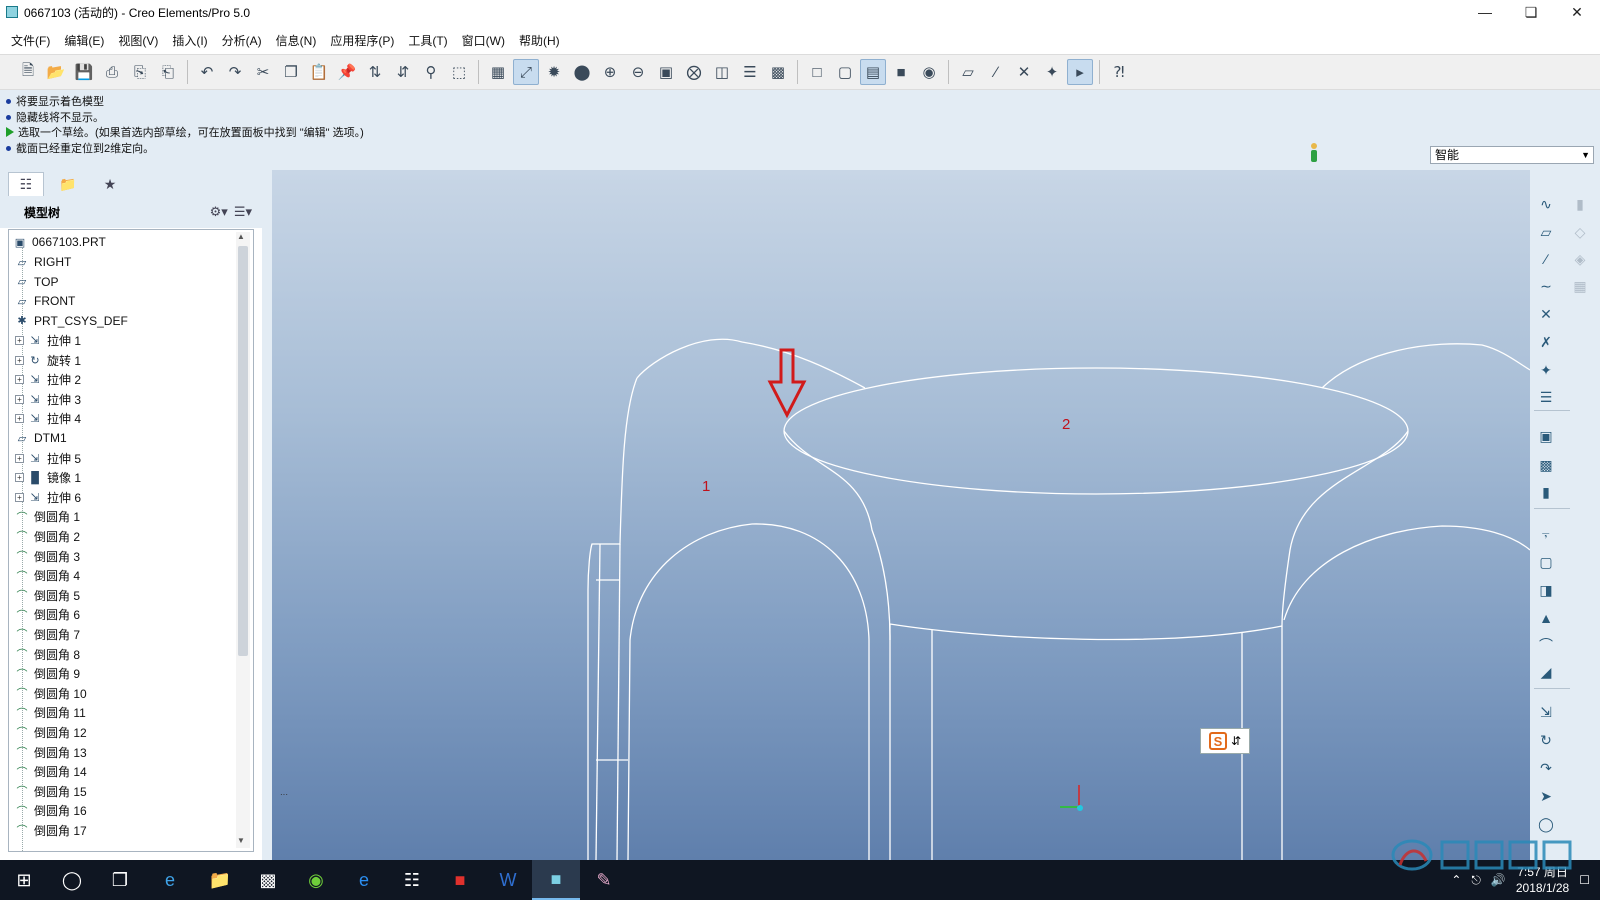  Describe the element at coordinates (168, 72) in the screenshot. I see `print-quick-icon: ⎗` at that location.